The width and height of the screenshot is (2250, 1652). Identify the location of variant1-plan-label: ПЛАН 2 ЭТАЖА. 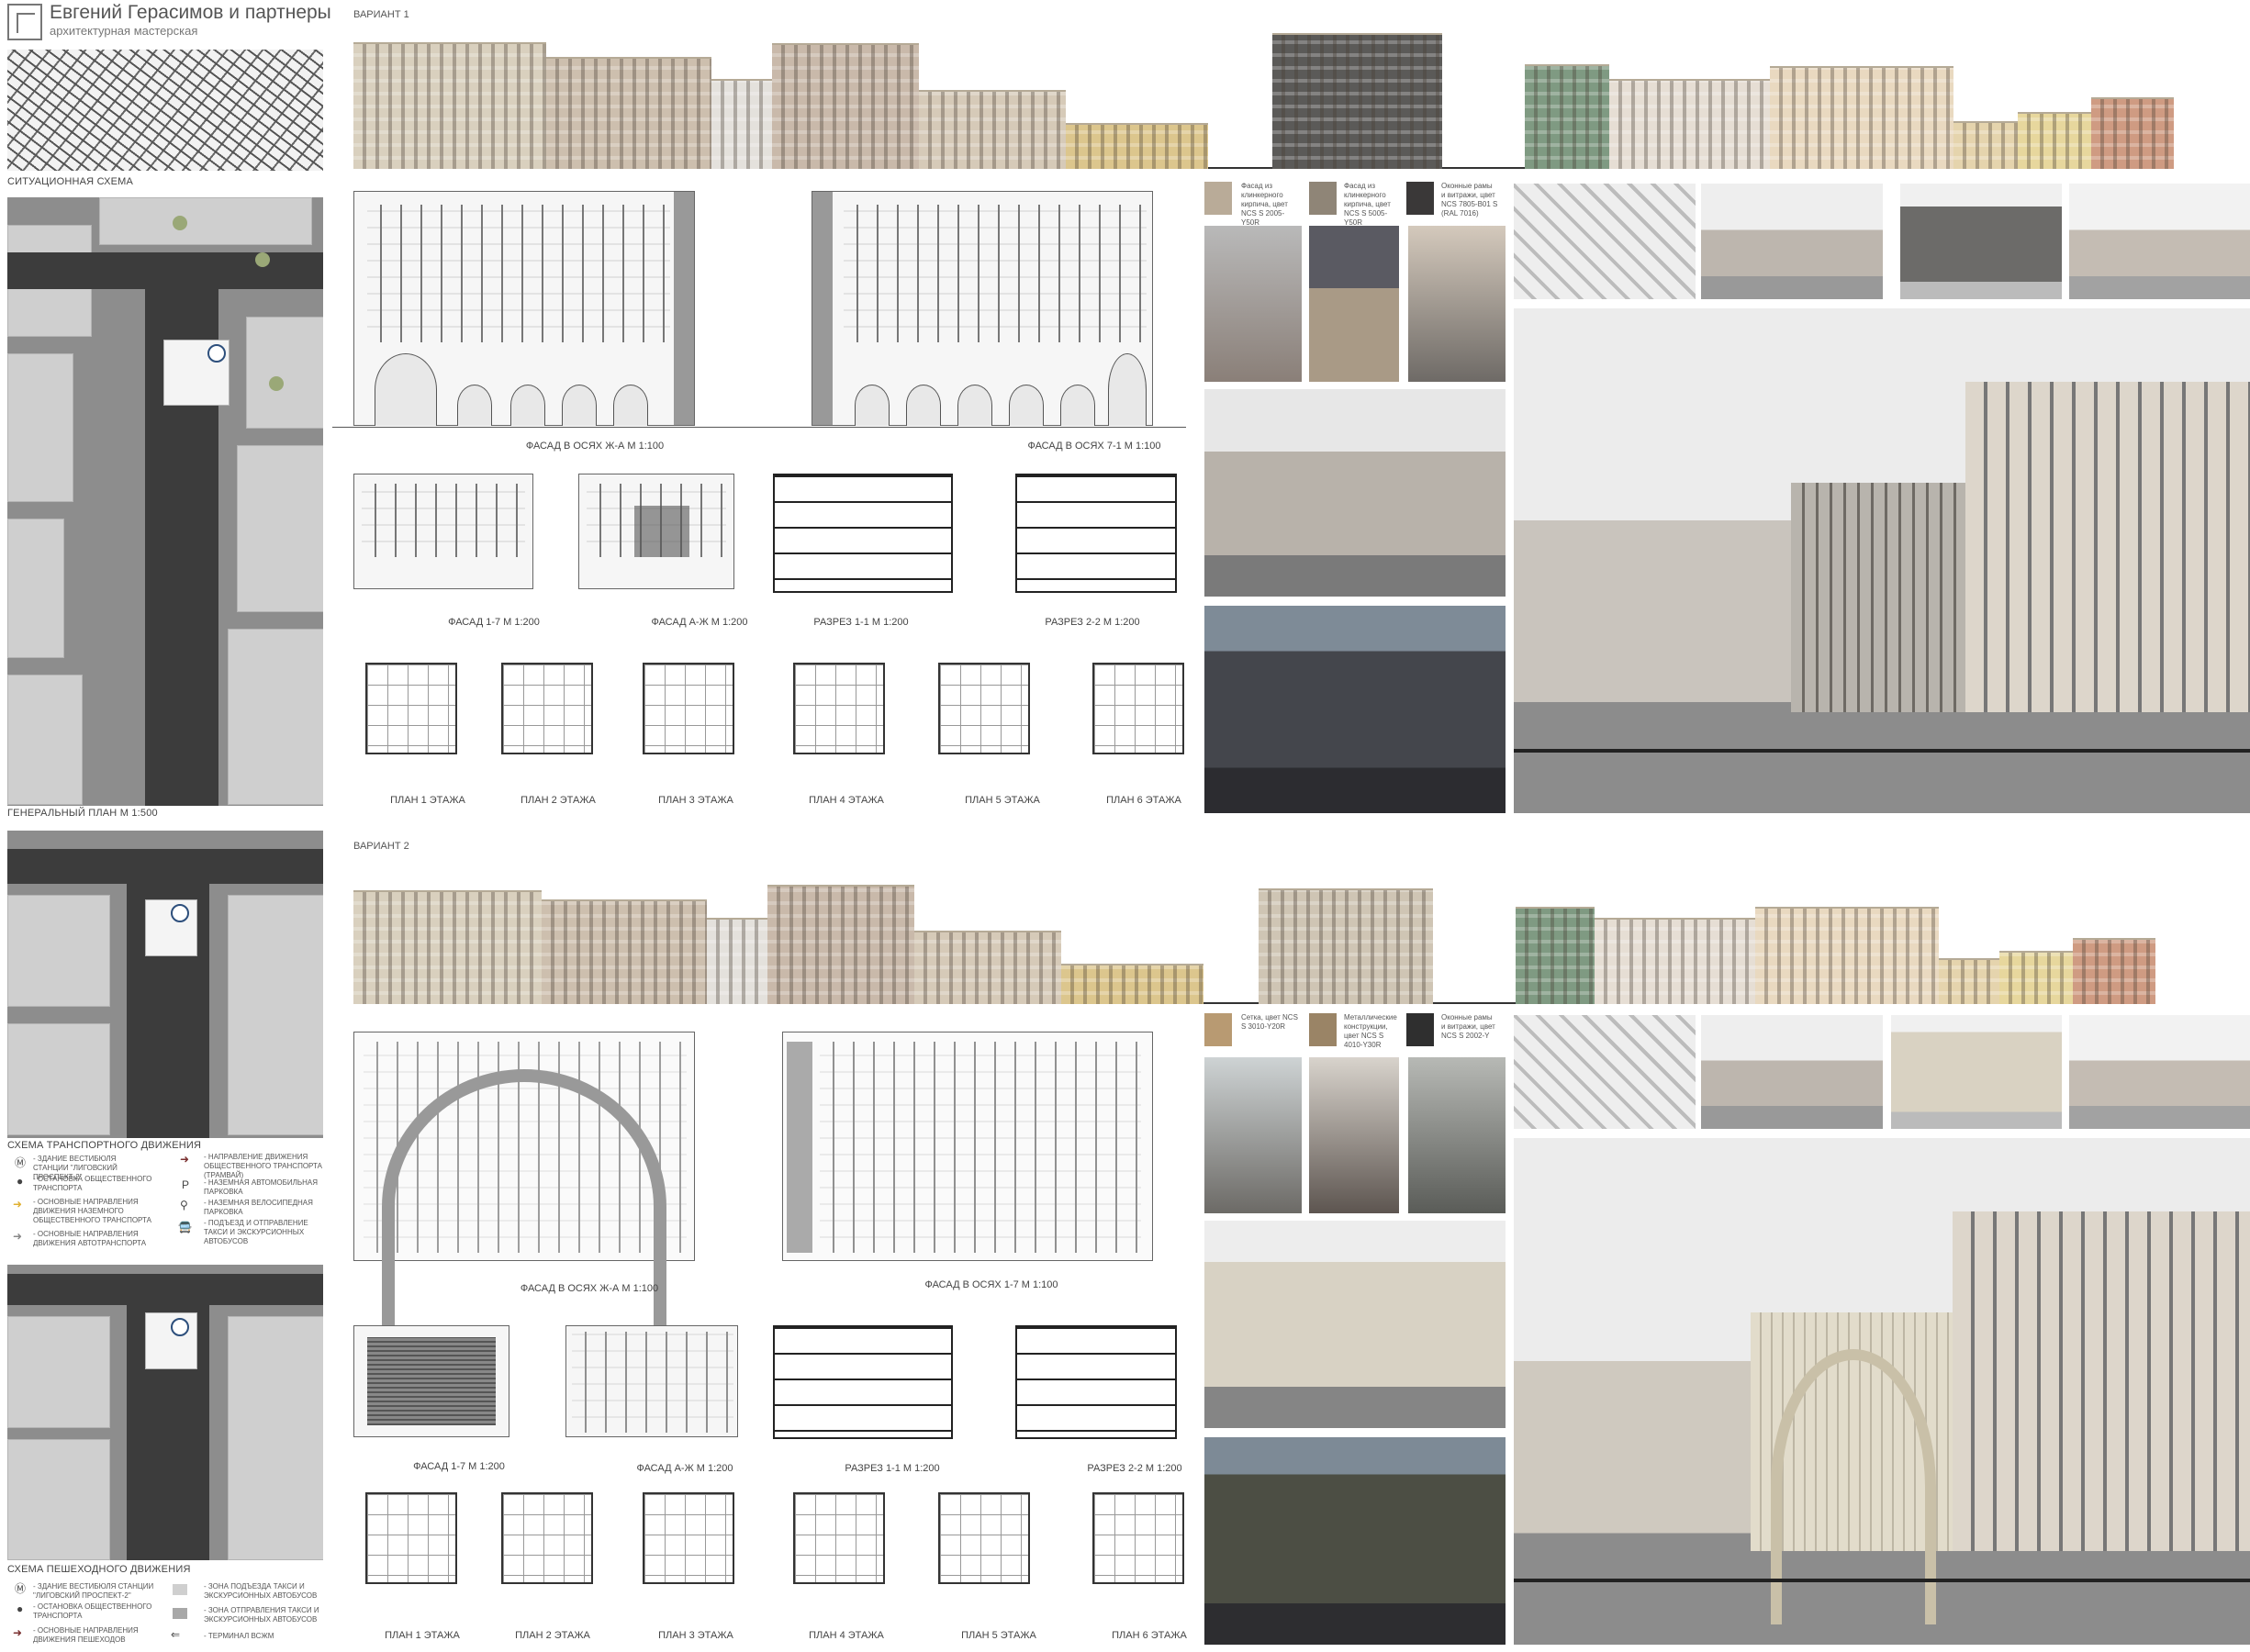
(558, 800).